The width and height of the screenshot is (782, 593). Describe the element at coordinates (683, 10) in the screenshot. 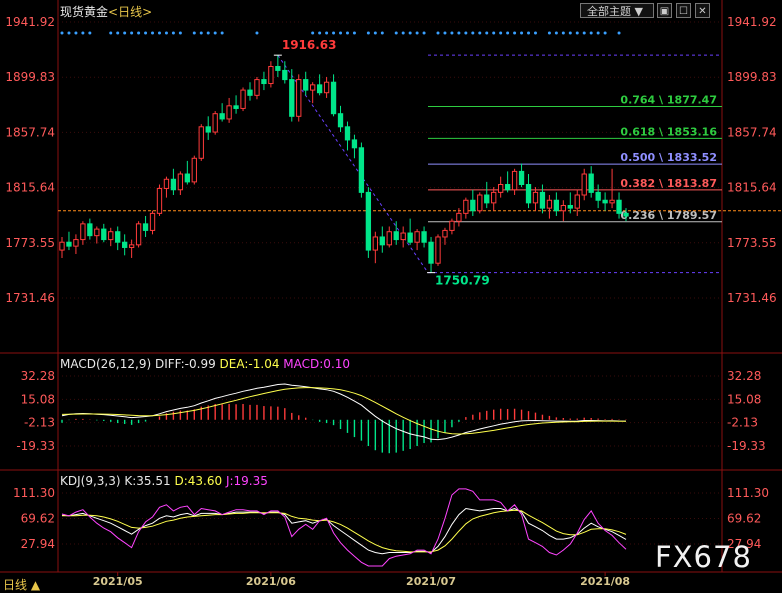

I see `minimize-icon: ☐` at that location.